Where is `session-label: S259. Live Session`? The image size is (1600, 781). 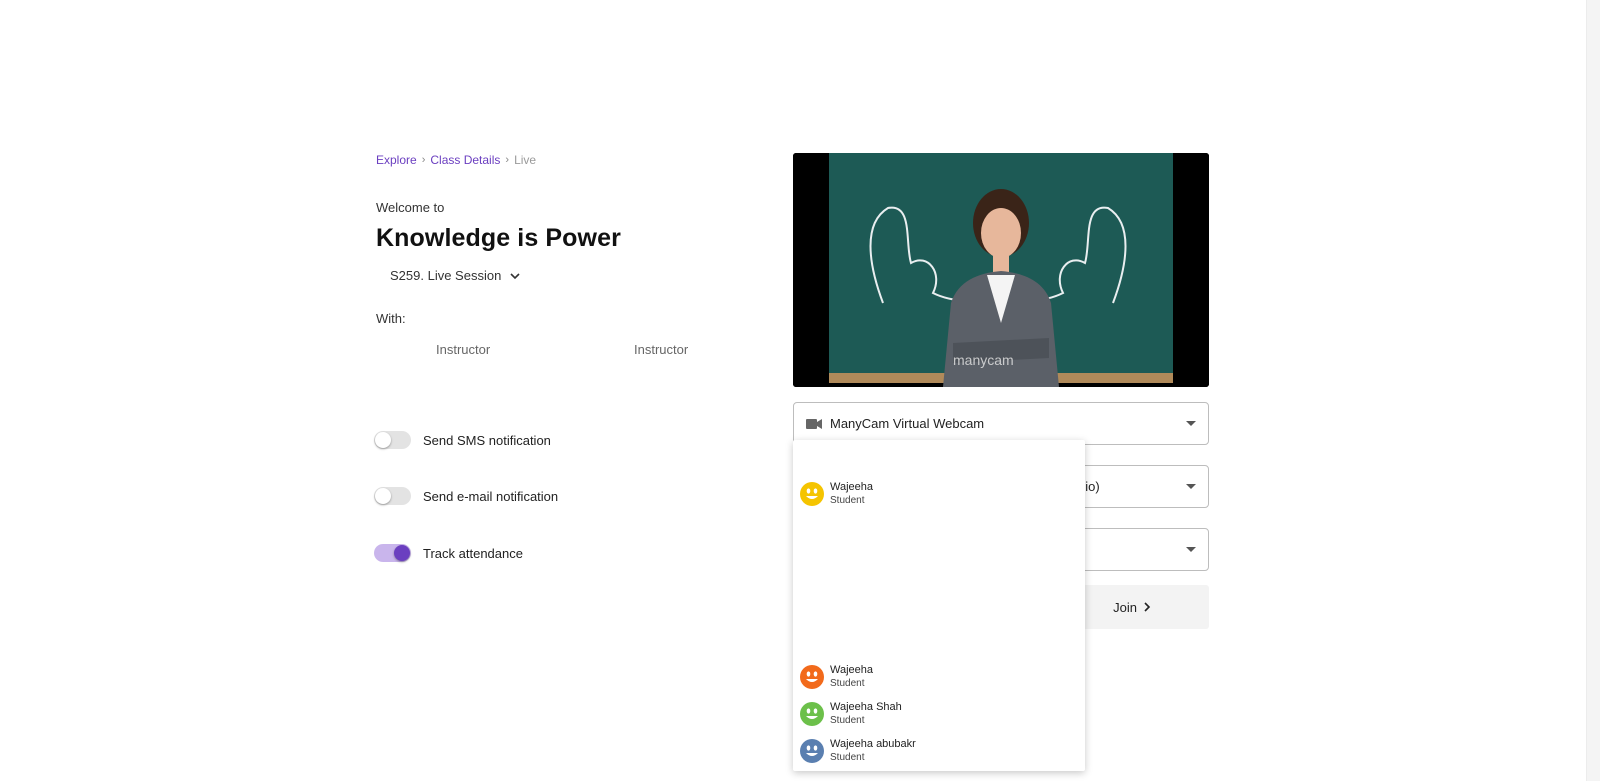
session-label: S259. Live Session is located at coordinates (446, 275).